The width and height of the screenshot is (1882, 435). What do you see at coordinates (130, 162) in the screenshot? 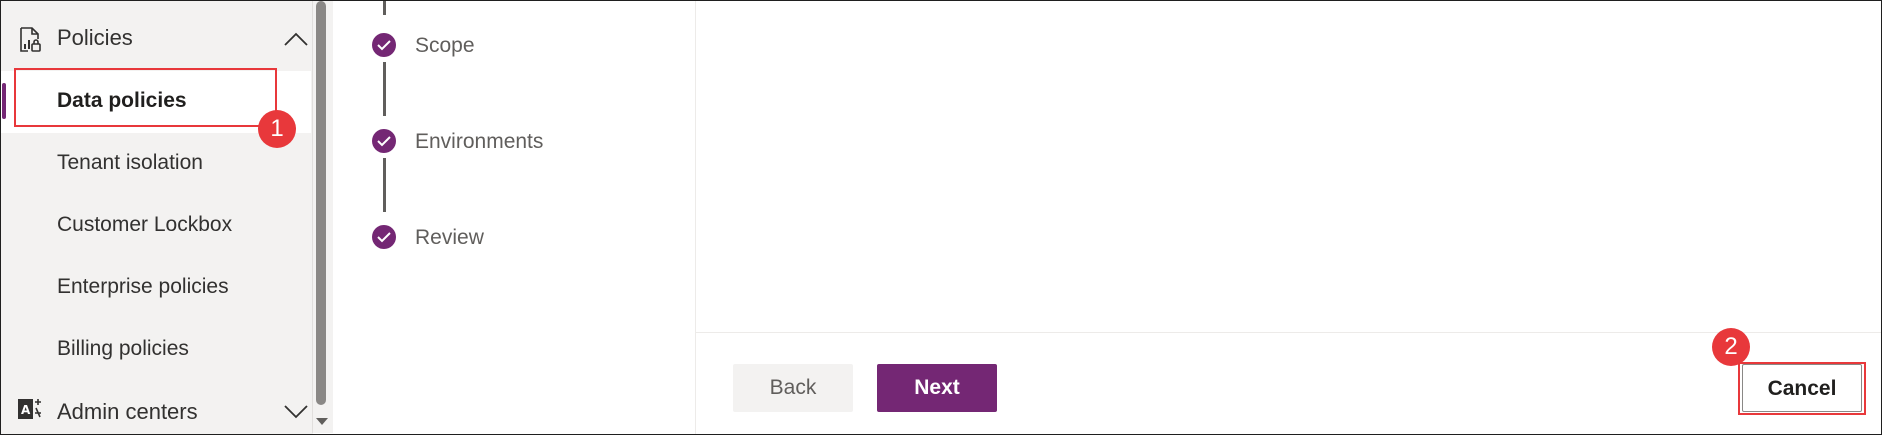
I see `sidebar-item-label: Tenant isolation` at bounding box center [130, 162].